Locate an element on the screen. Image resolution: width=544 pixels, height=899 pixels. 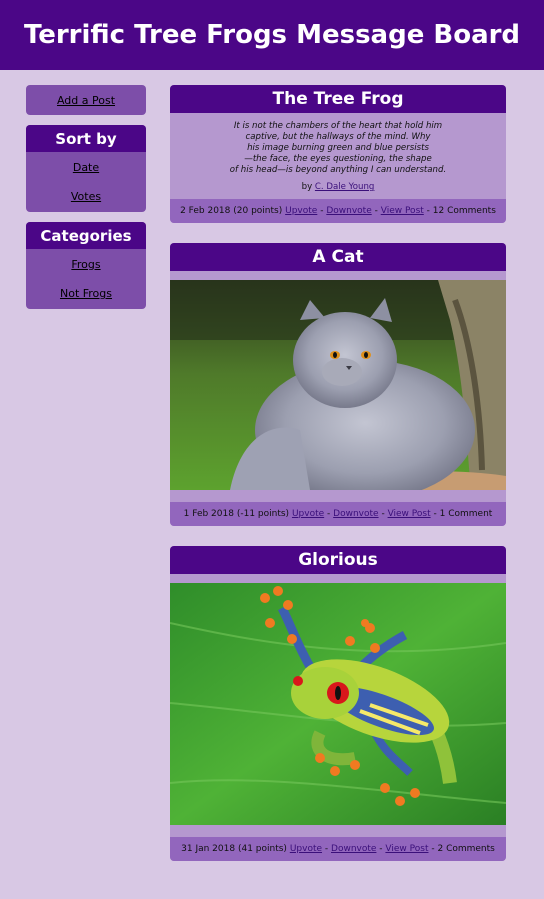
add-post-link: Add a Post is located at coordinates (86, 100).